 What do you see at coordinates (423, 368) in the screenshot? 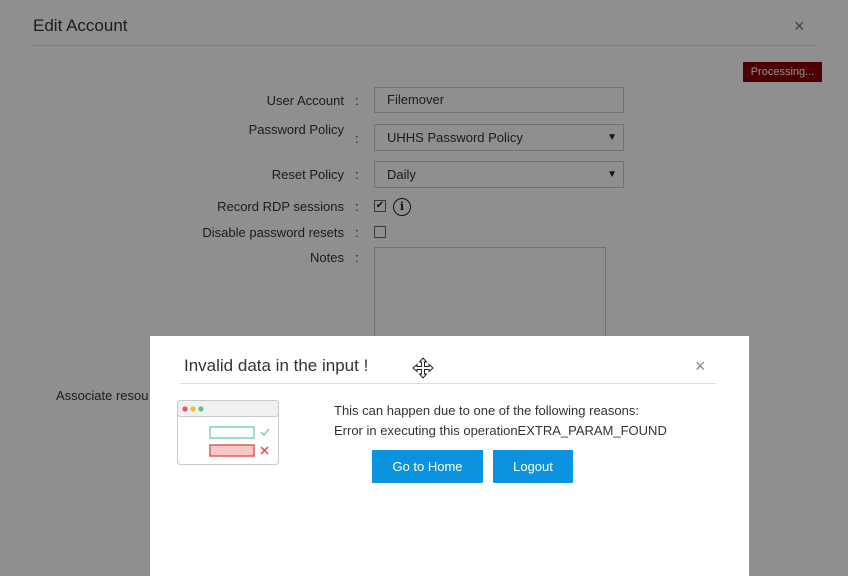
I see `move-icon` at bounding box center [423, 368].